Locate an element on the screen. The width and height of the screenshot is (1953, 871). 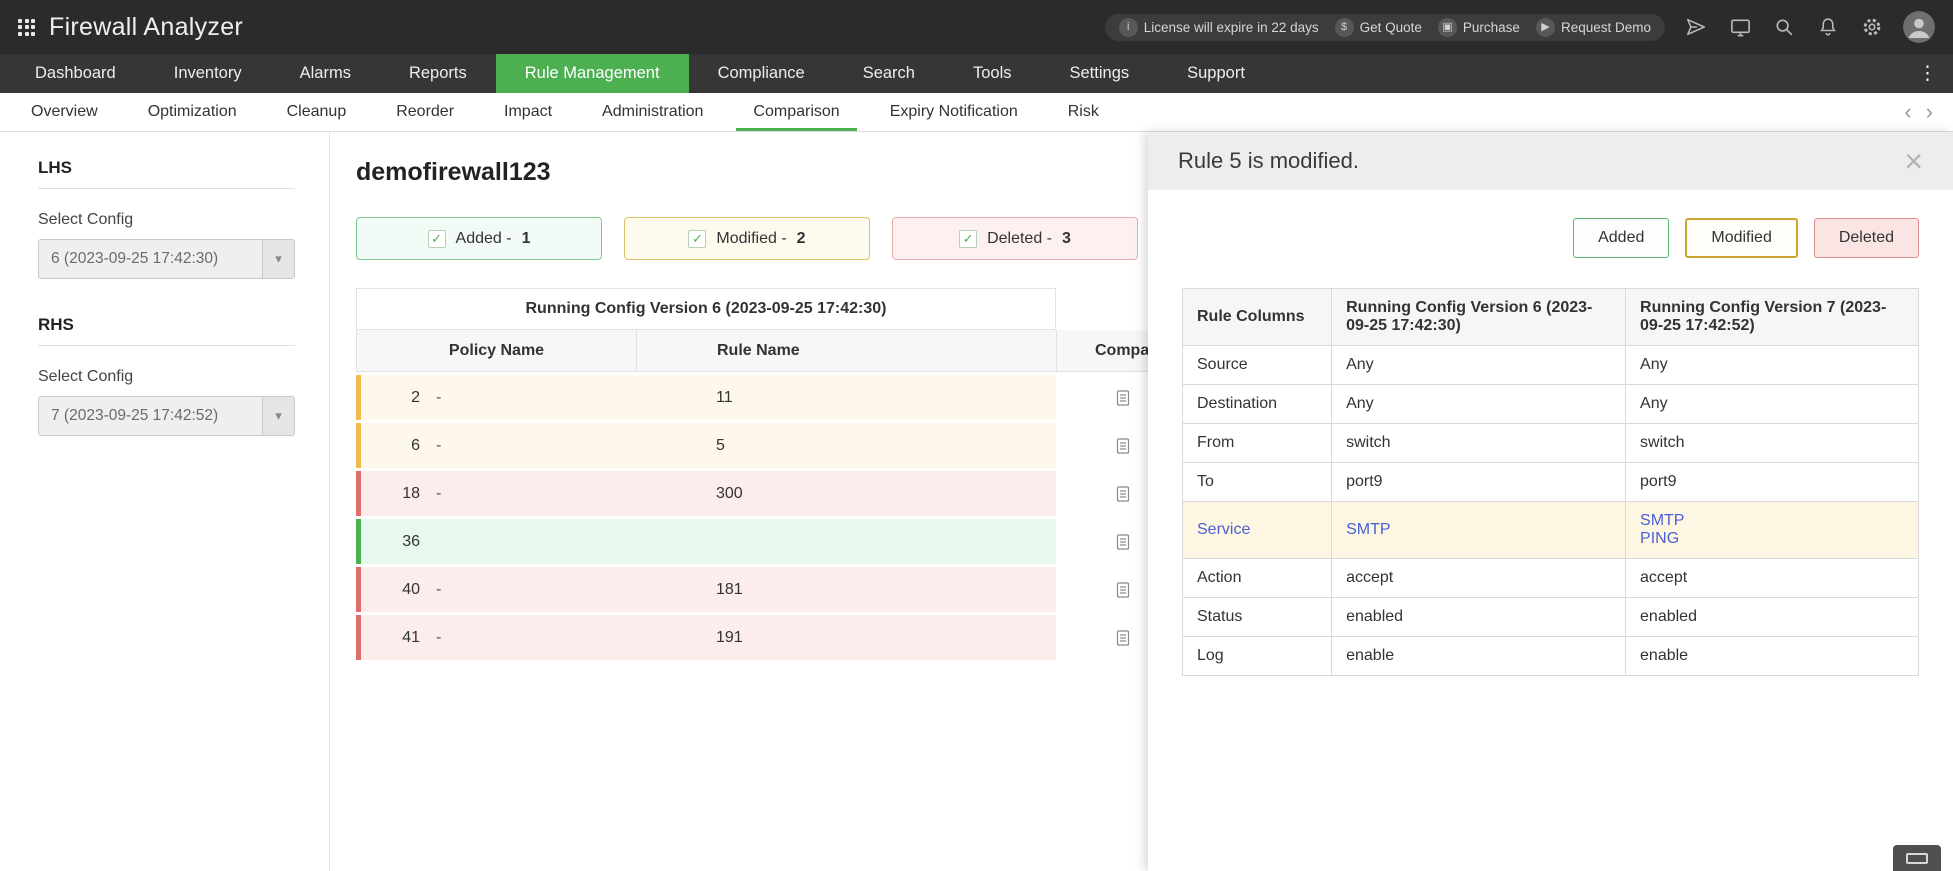
policy-name: 2 is located at coordinates (415, 397).